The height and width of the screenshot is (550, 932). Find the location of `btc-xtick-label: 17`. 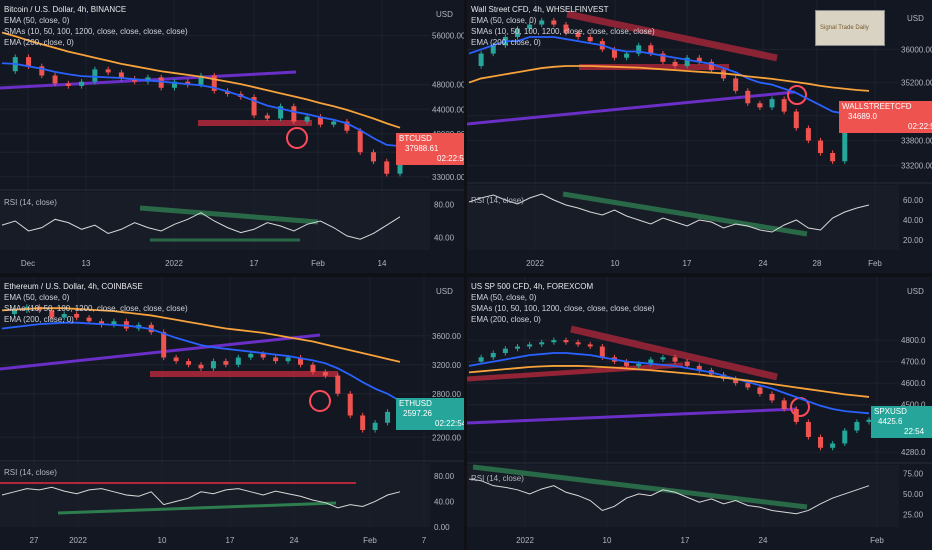

btc-xtick-label: 17 is located at coordinates (254, 263).